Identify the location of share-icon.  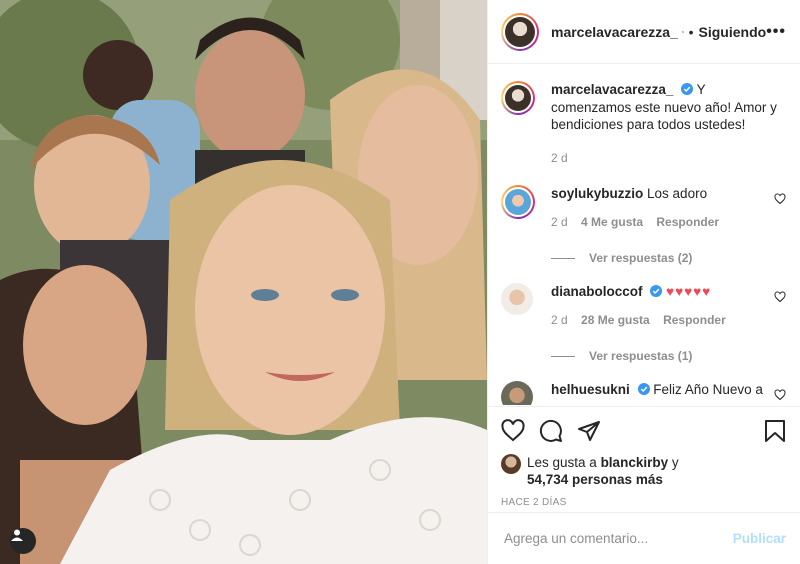
(589, 431).